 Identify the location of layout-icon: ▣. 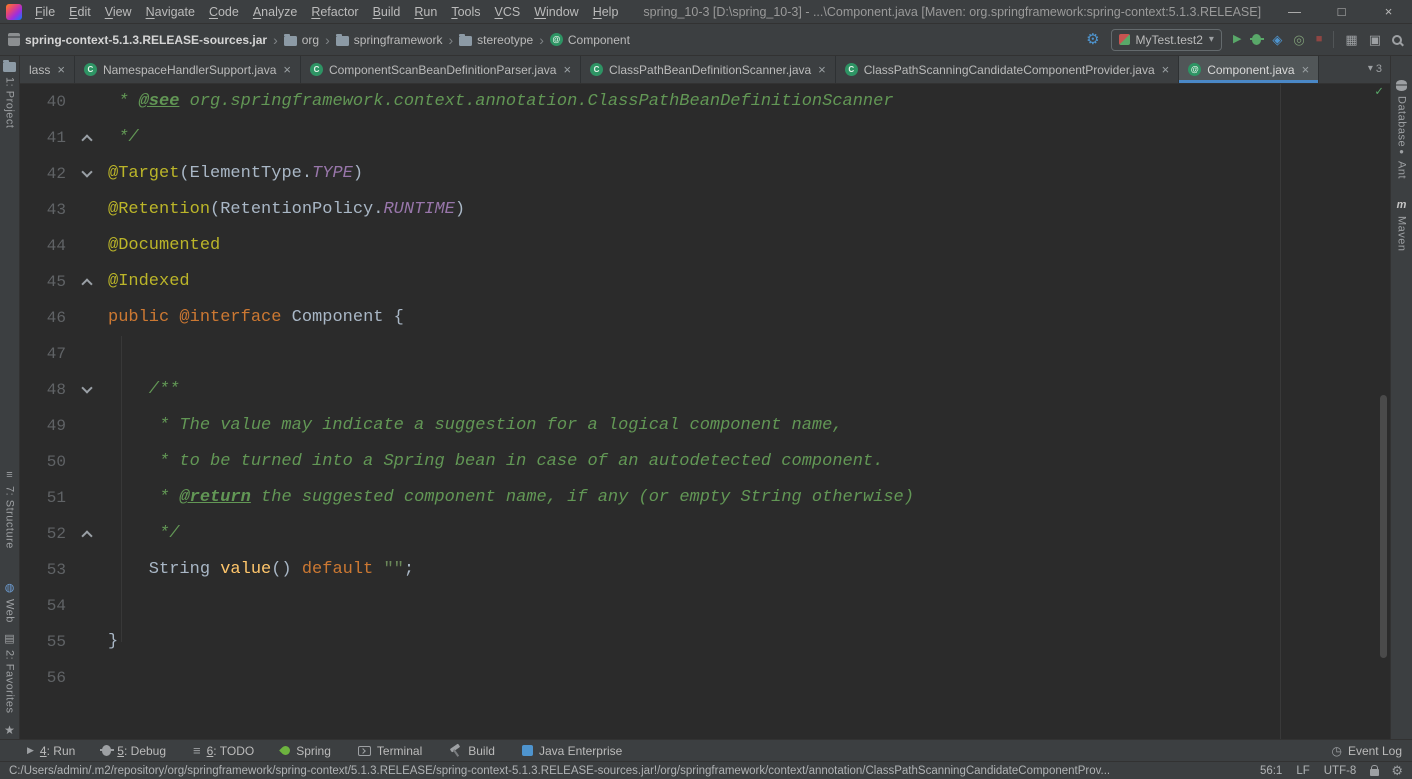
(1375, 39).